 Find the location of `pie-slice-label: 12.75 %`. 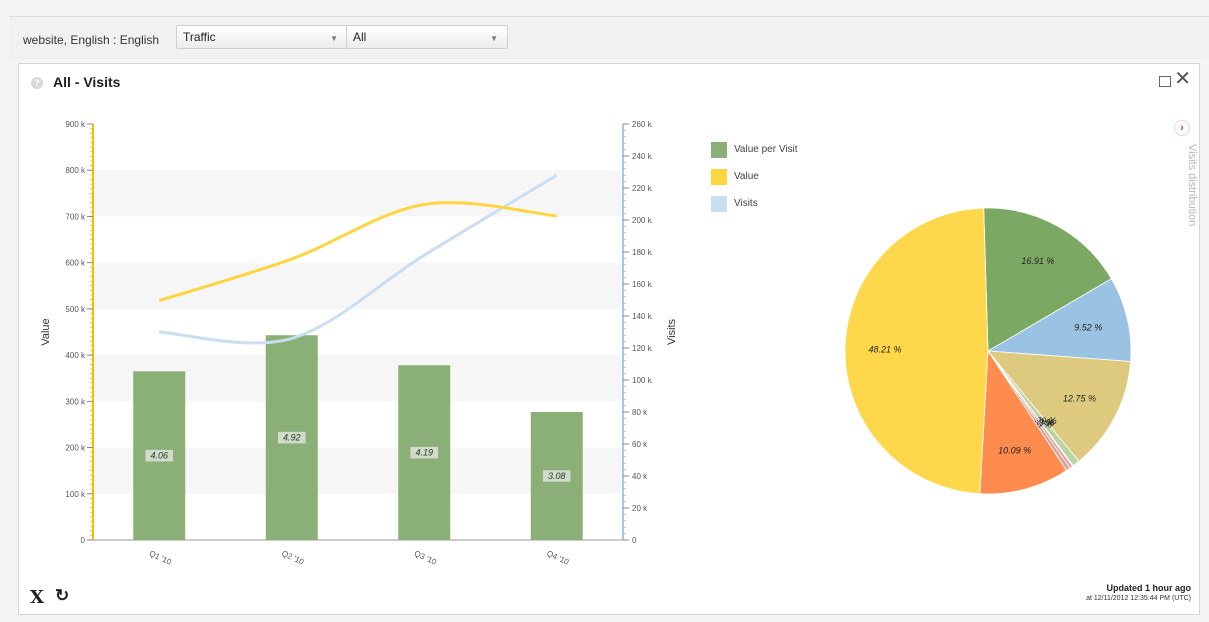

pie-slice-label: 12.75 % is located at coordinates (1079, 398).